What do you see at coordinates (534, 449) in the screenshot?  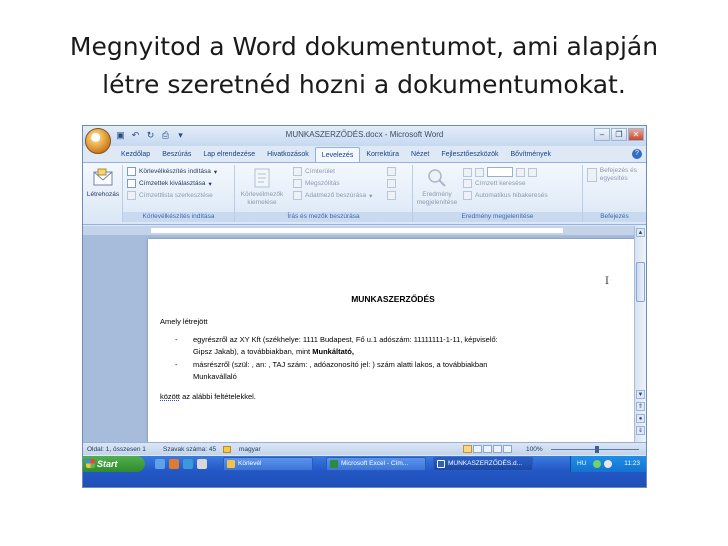 I see `zoom-level: 100%` at bounding box center [534, 449].